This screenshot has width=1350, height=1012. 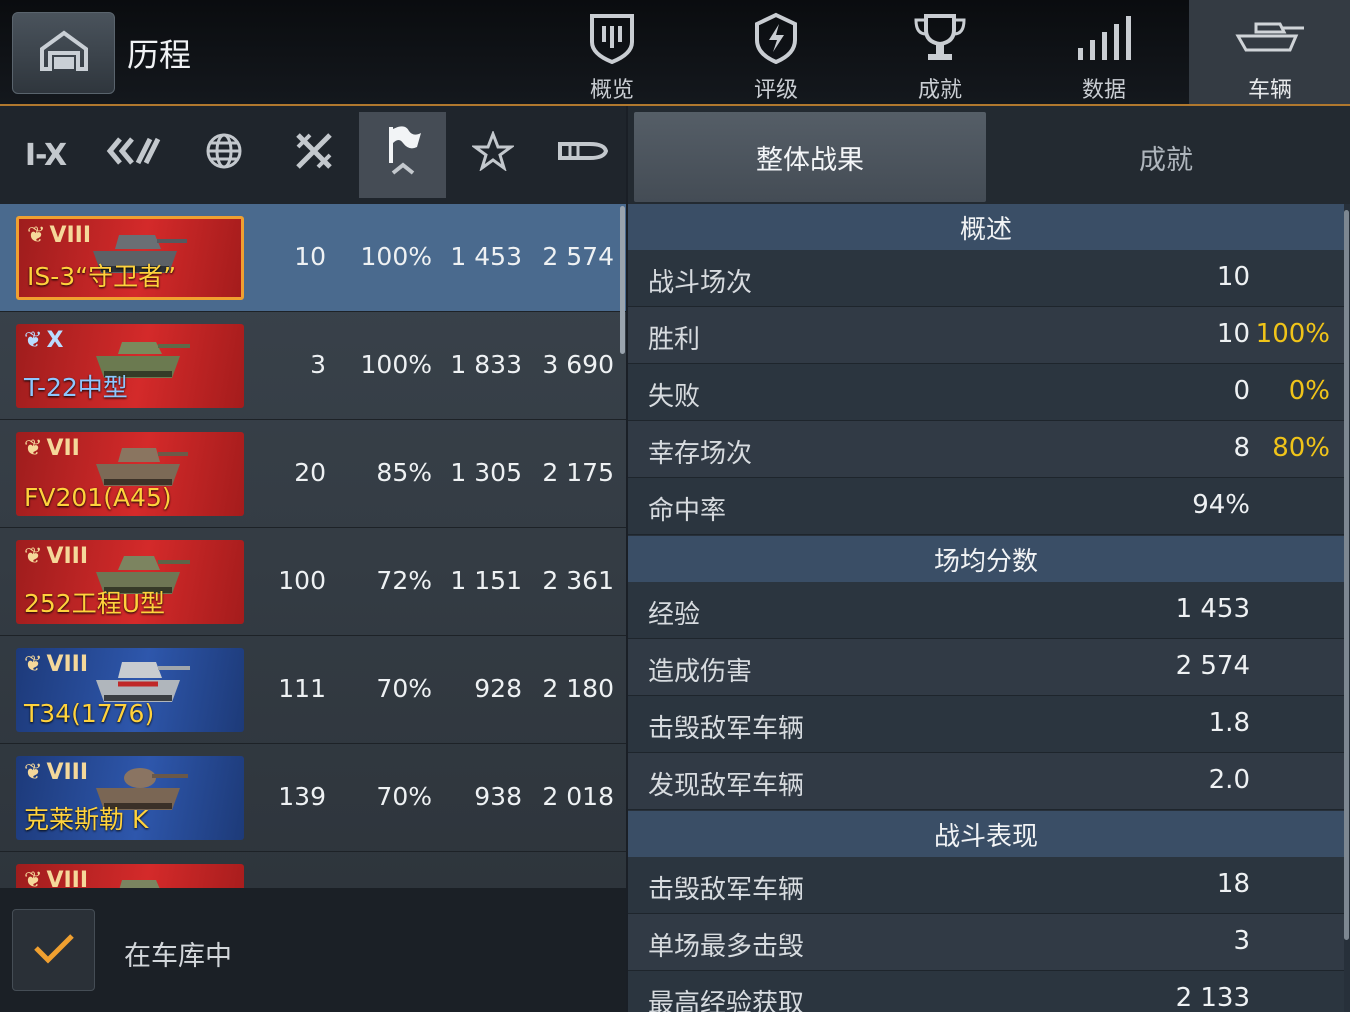 I want to click on tab-vehicle-achievements: 成就, so click(x=1166, y=157).